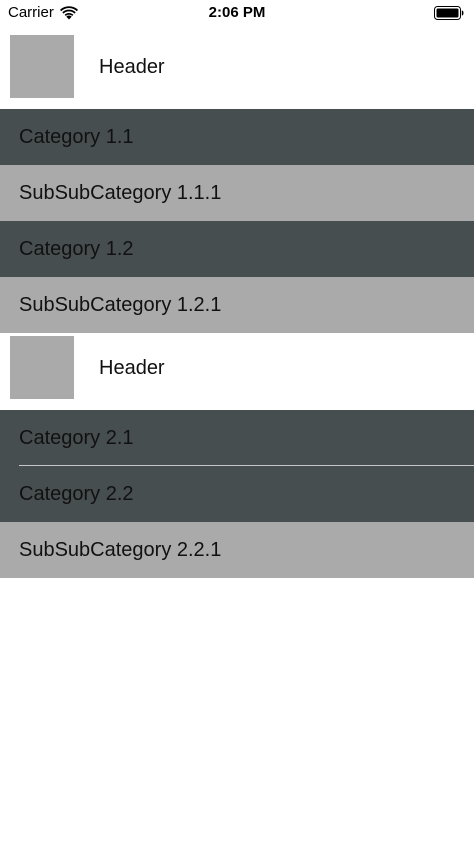  Describe the element at coordinates (237, 137) in the screenshot. I see `category-row: Category 1.1` at that location.